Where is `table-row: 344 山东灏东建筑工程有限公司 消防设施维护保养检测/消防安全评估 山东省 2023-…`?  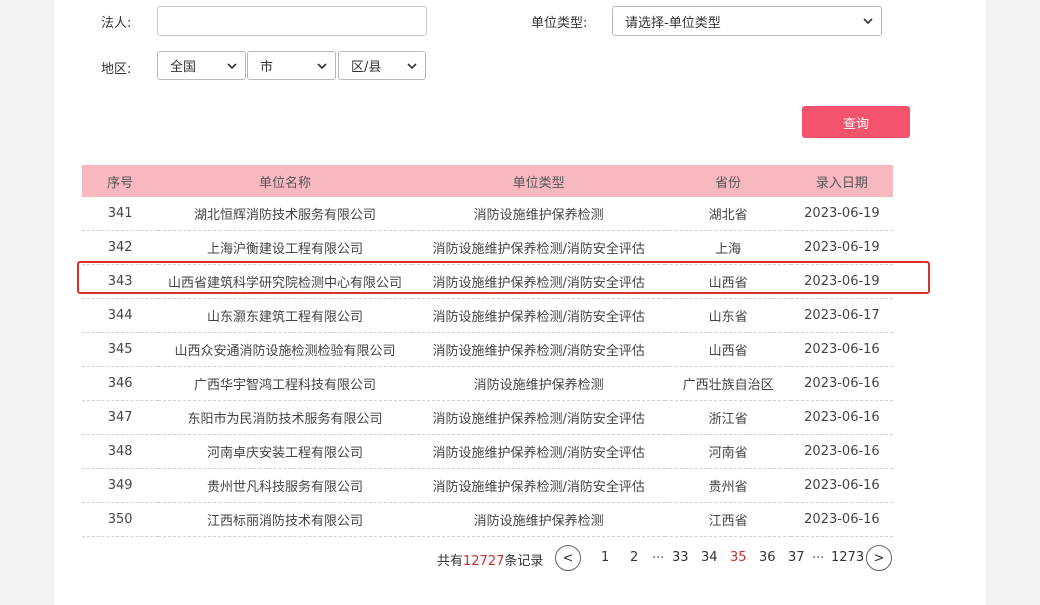 table-row: 344 山东灏东建筑工程有限公司 消防设施维护保养检测/消防安全评估 山东省 2023-… is located at coordinates (487, 315).